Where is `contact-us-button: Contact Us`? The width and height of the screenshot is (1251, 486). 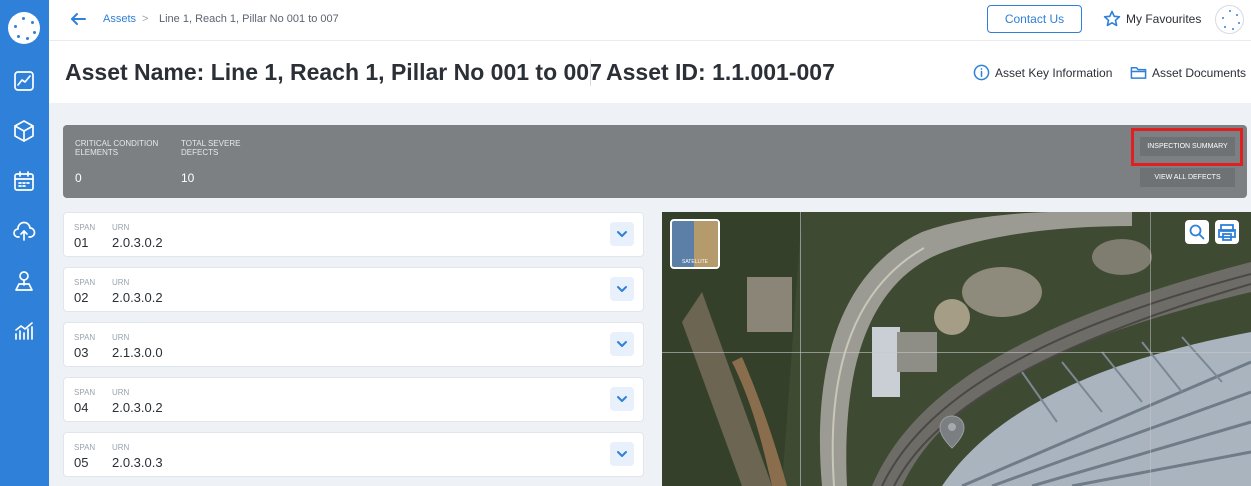 contact-us-button: Contact Us is located at coordinates (1034, 19).